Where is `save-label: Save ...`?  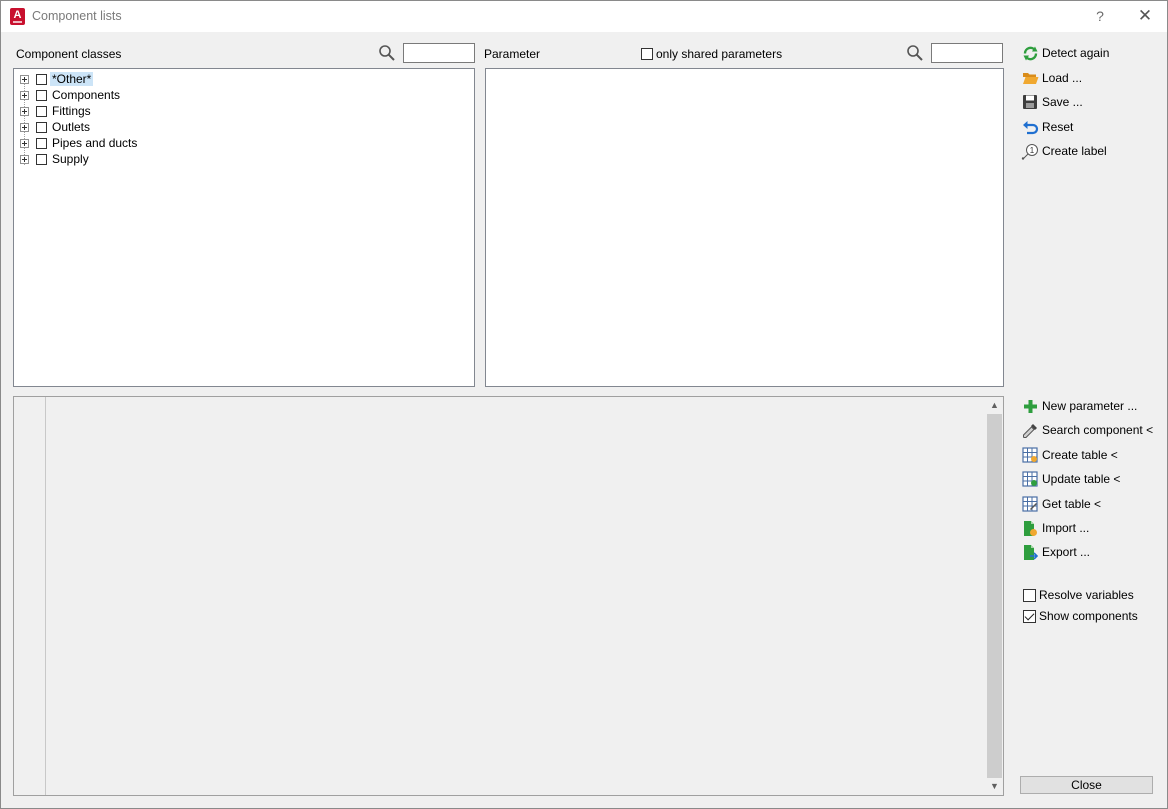 save-label: Save ... is located at coordinates (1062, 102).